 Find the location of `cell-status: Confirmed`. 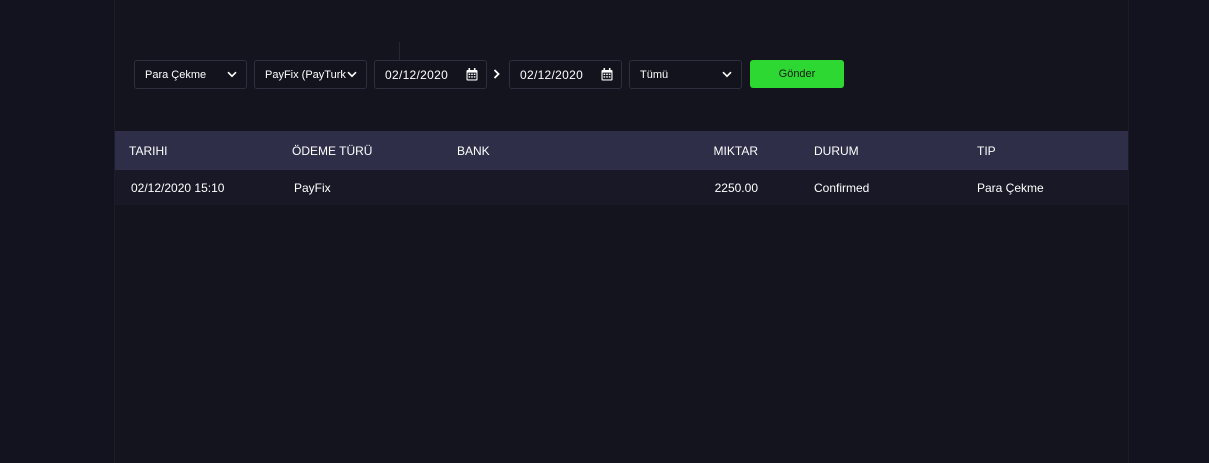

cell-status: Confirmed is located at coordinates (842, 187).